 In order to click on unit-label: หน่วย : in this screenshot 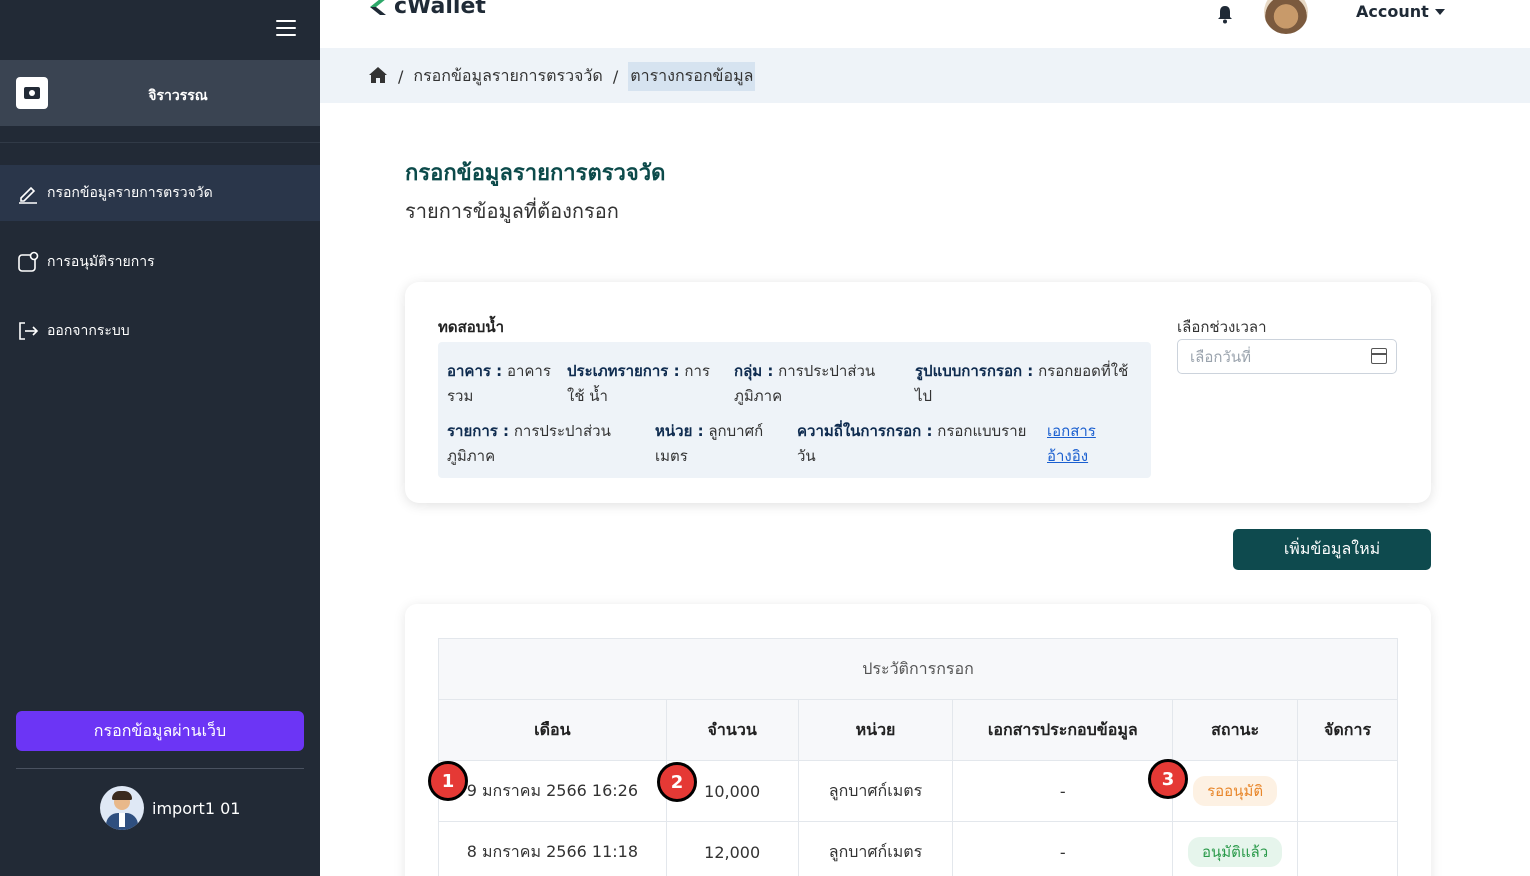, I will do `click(679, 431)`.